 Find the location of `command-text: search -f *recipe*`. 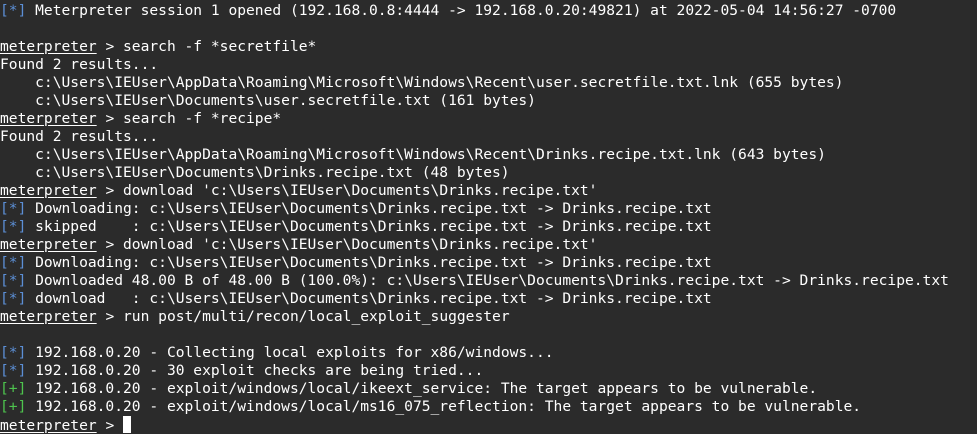

command-text: search -f *recipe* is located at coordinates (202, 118).